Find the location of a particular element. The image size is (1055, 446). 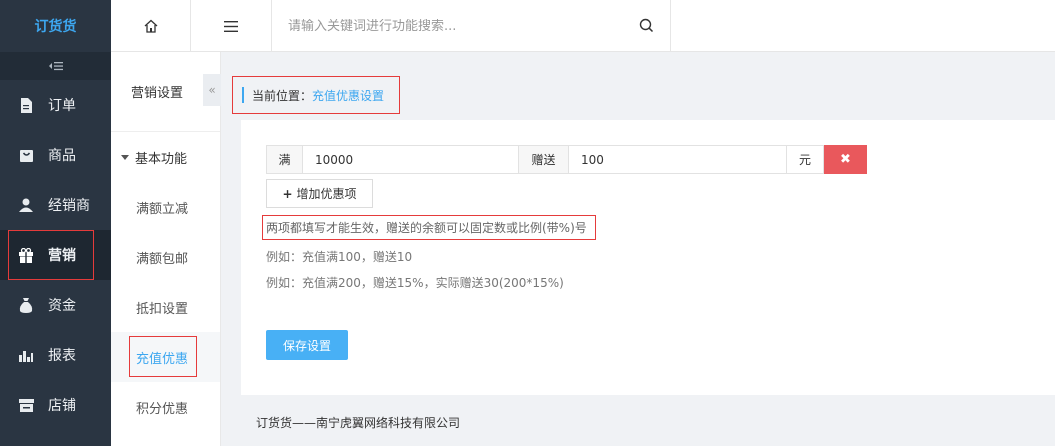

full-label: 满 is located at coordinates (284, 159).